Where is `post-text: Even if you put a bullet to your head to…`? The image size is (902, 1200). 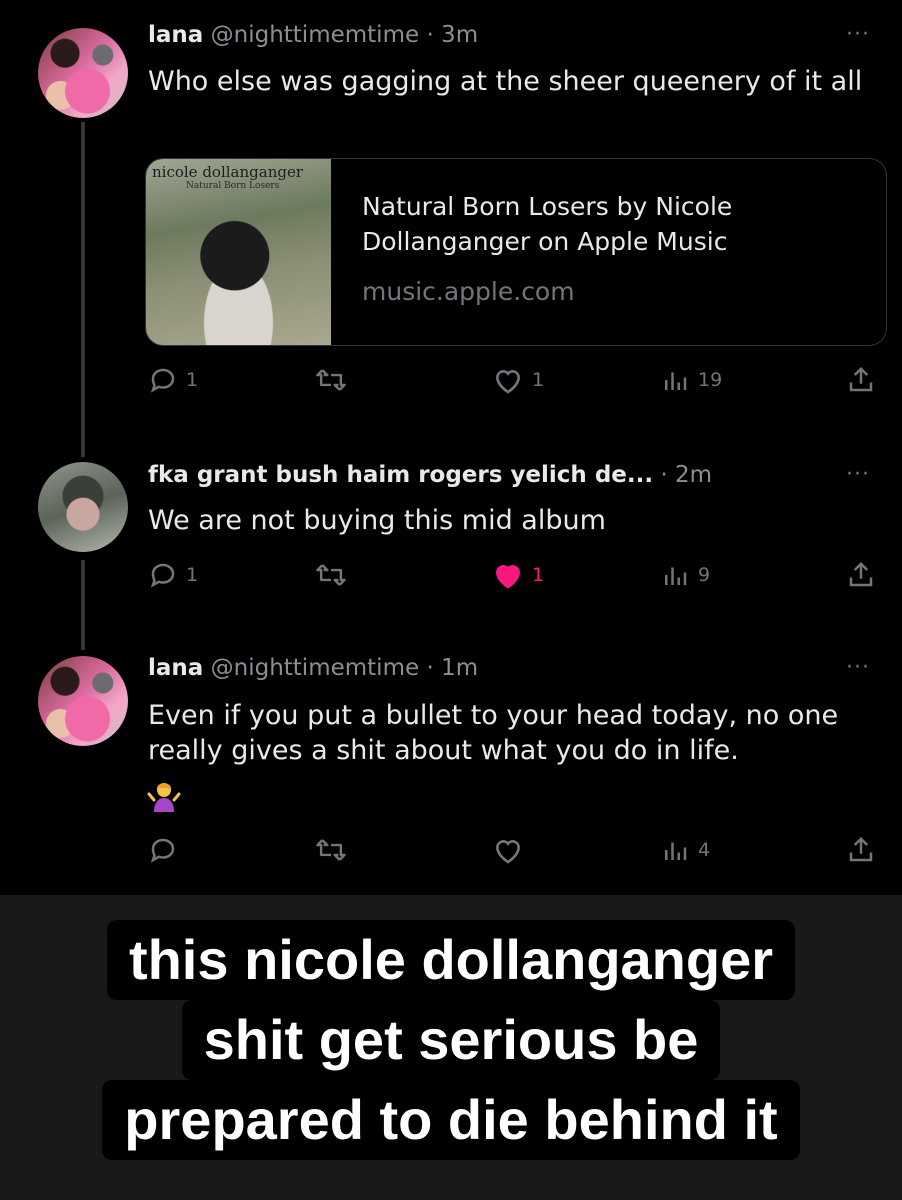
post-text: Even if you put a bullet to your head to… is located at coordinates (493, 733).